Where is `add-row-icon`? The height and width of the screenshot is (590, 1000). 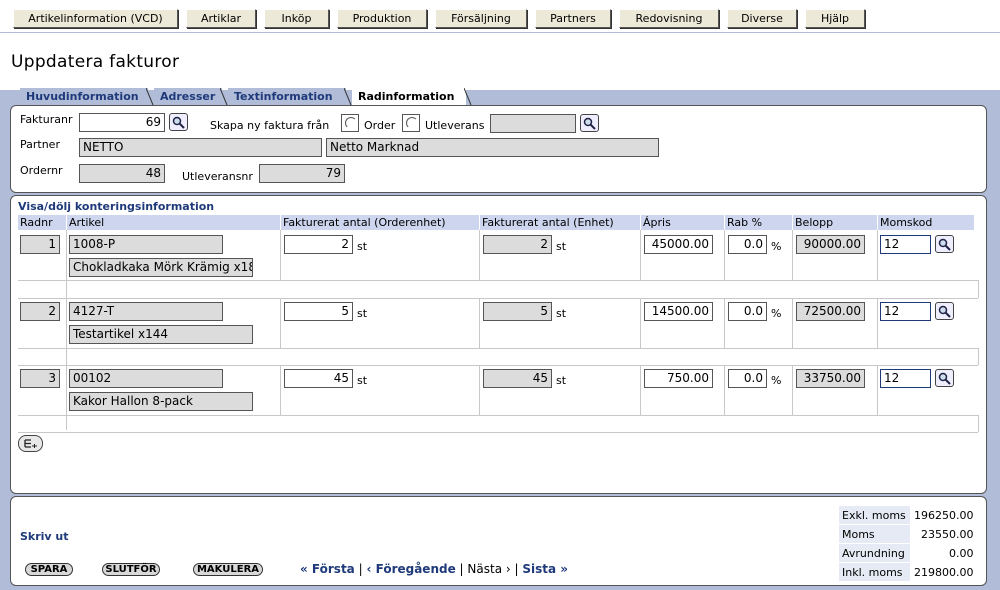
add-row-icon is located at coordinates (30, 443).